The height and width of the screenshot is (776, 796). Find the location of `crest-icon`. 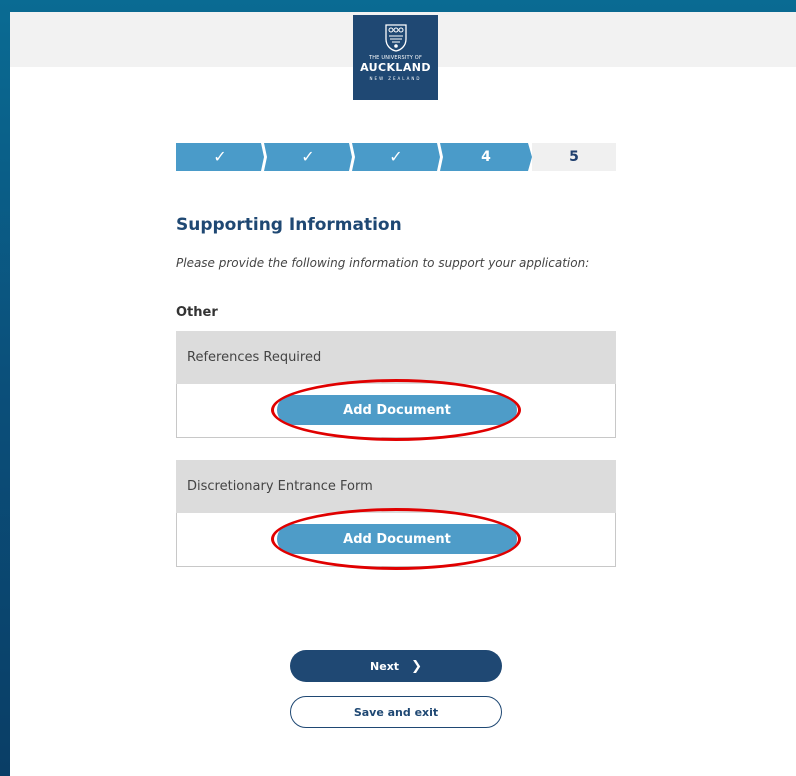

crest-icon is located at coordinates (396, 38).